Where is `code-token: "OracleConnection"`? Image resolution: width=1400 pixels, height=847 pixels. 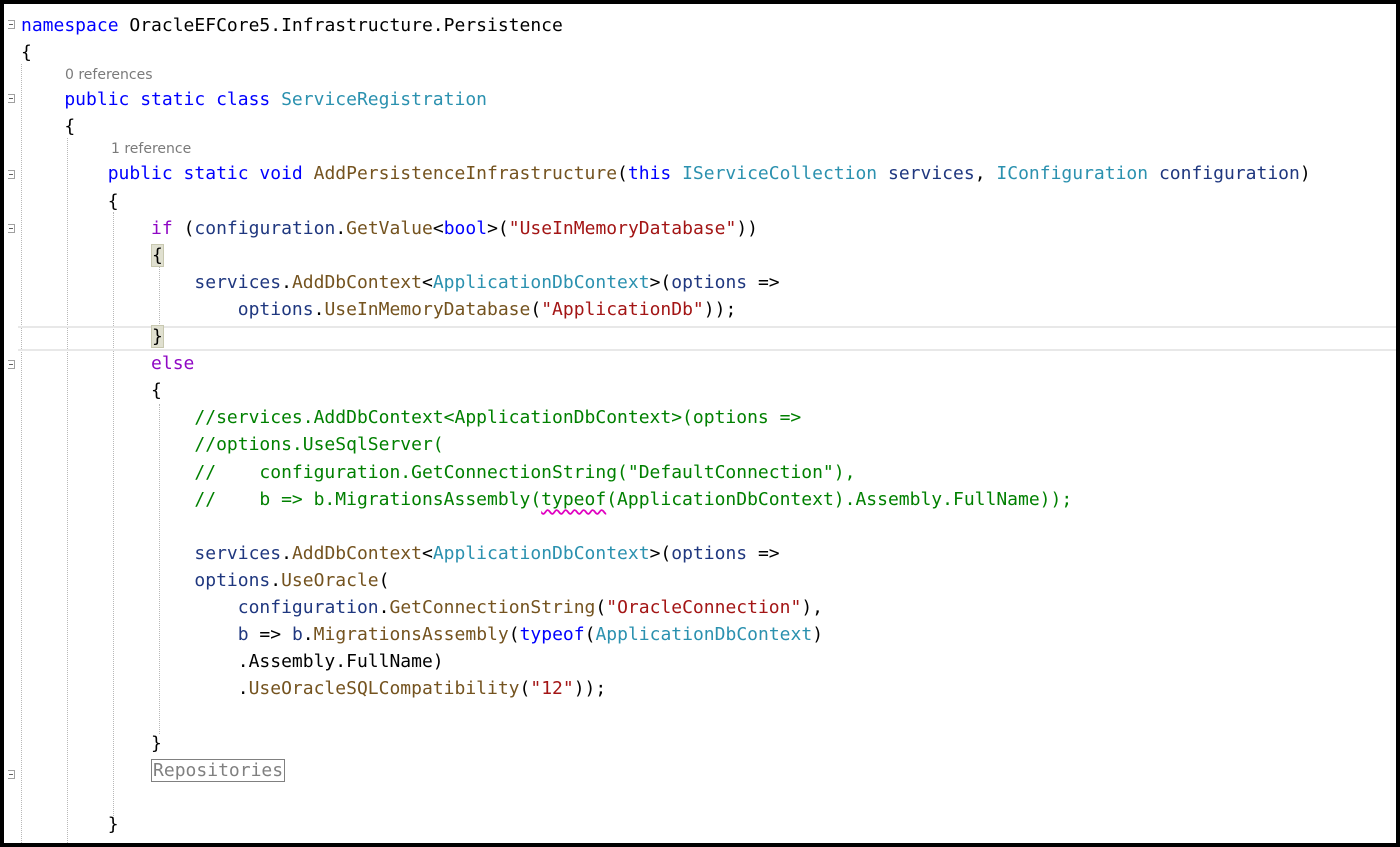 code-token: "OracleConnection" is located at coordinates (704, 607).